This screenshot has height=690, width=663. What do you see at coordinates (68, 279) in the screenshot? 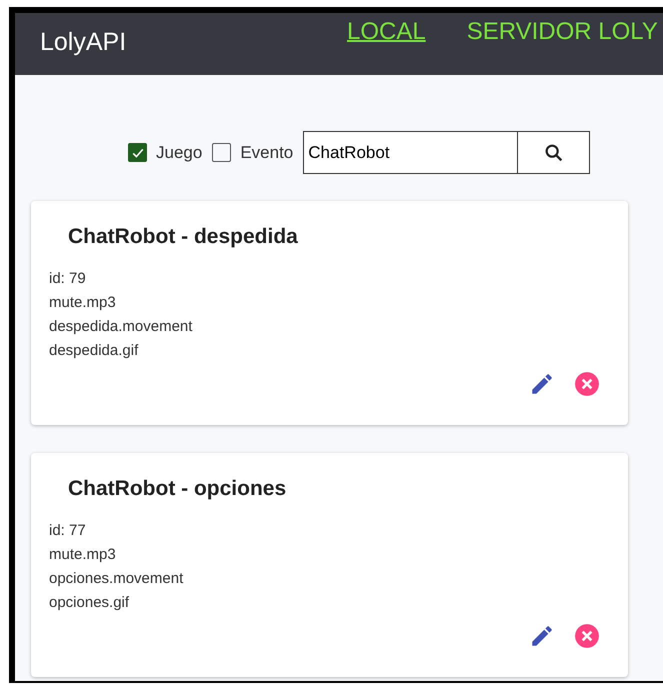
I see `card-detail: id: 79` at bounding box center [68, 279].